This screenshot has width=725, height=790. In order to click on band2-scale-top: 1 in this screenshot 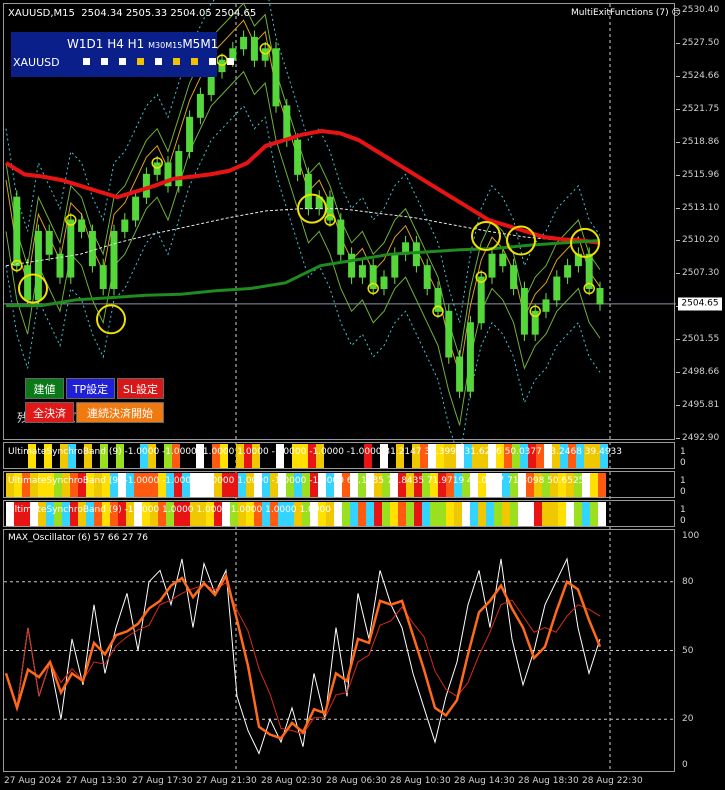, I will do `click(683, 481)`.